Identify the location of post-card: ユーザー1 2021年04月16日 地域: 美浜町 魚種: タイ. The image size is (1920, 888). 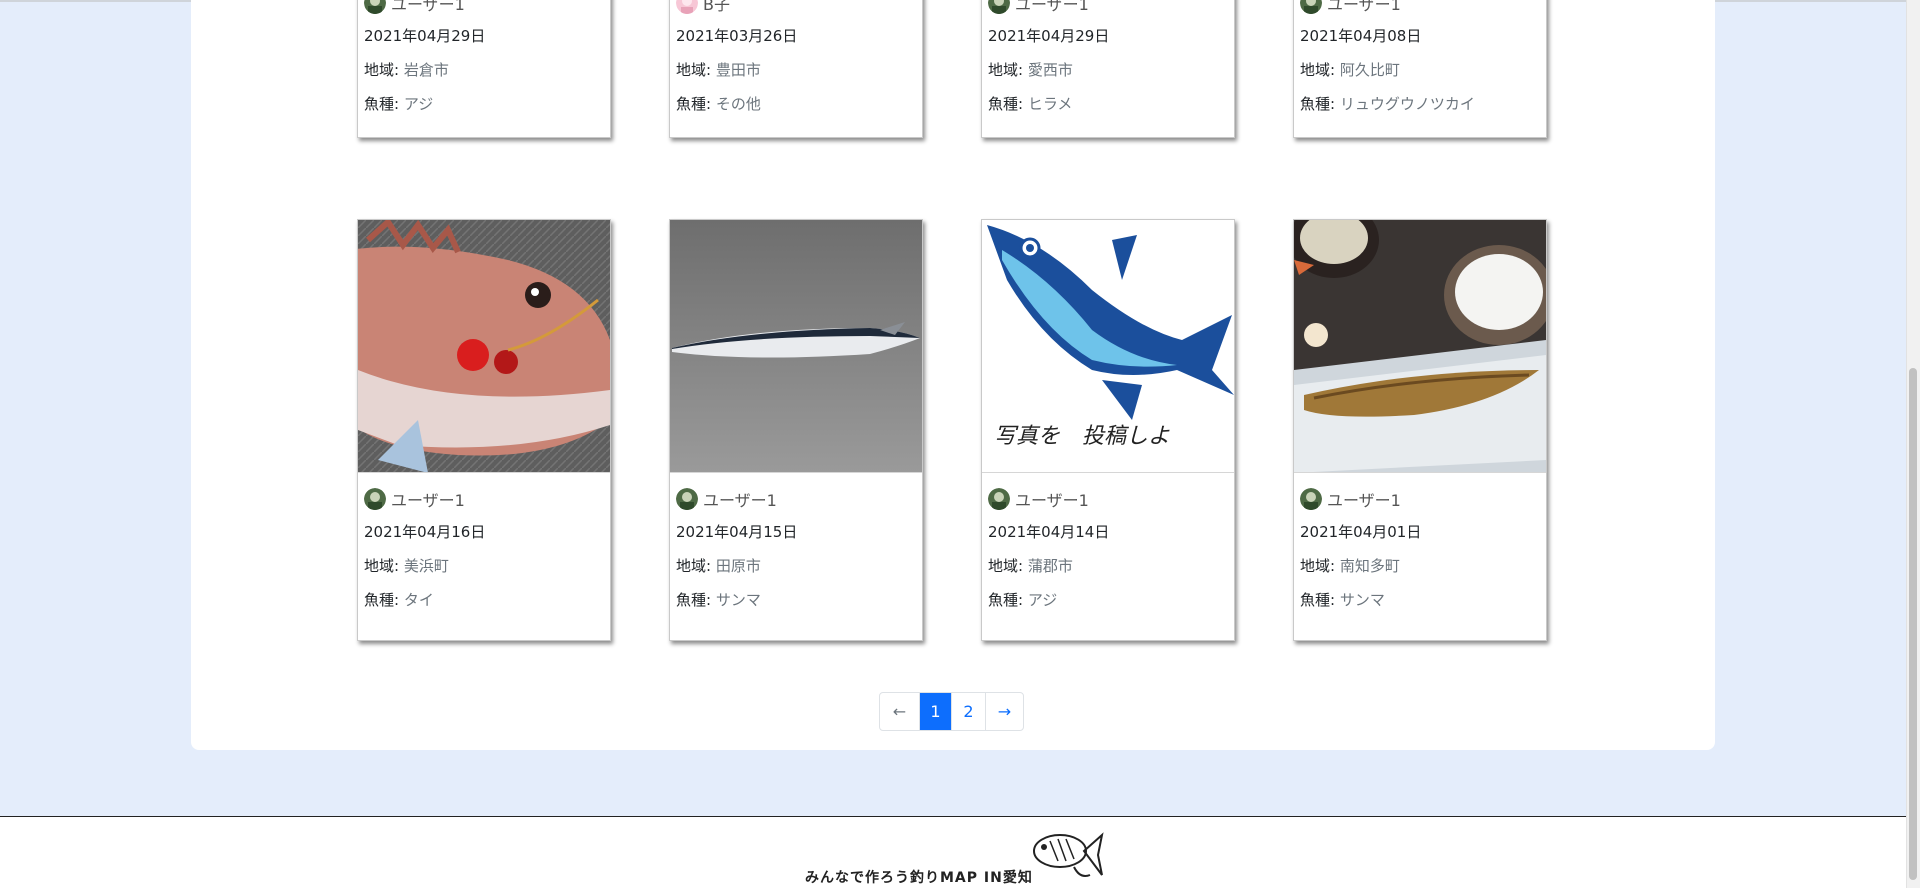
(484, 430).